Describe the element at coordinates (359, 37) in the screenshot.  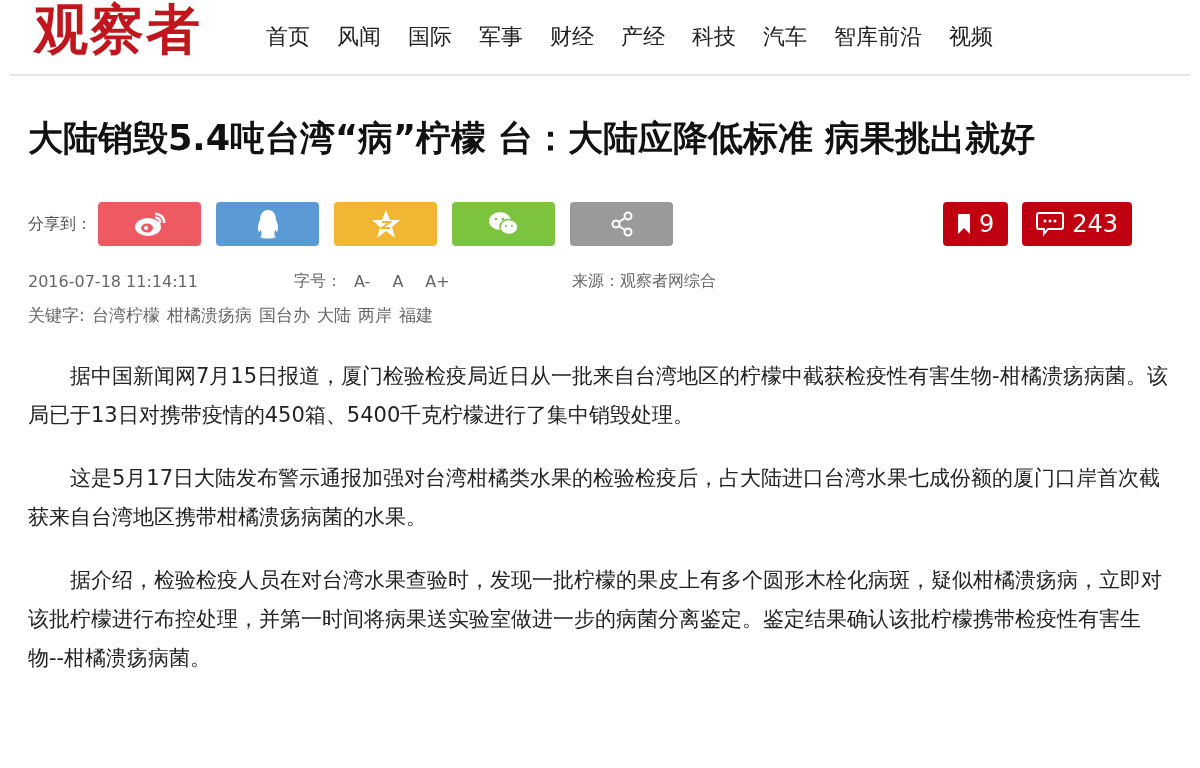
I see `nav-link: 风闻` at that location.